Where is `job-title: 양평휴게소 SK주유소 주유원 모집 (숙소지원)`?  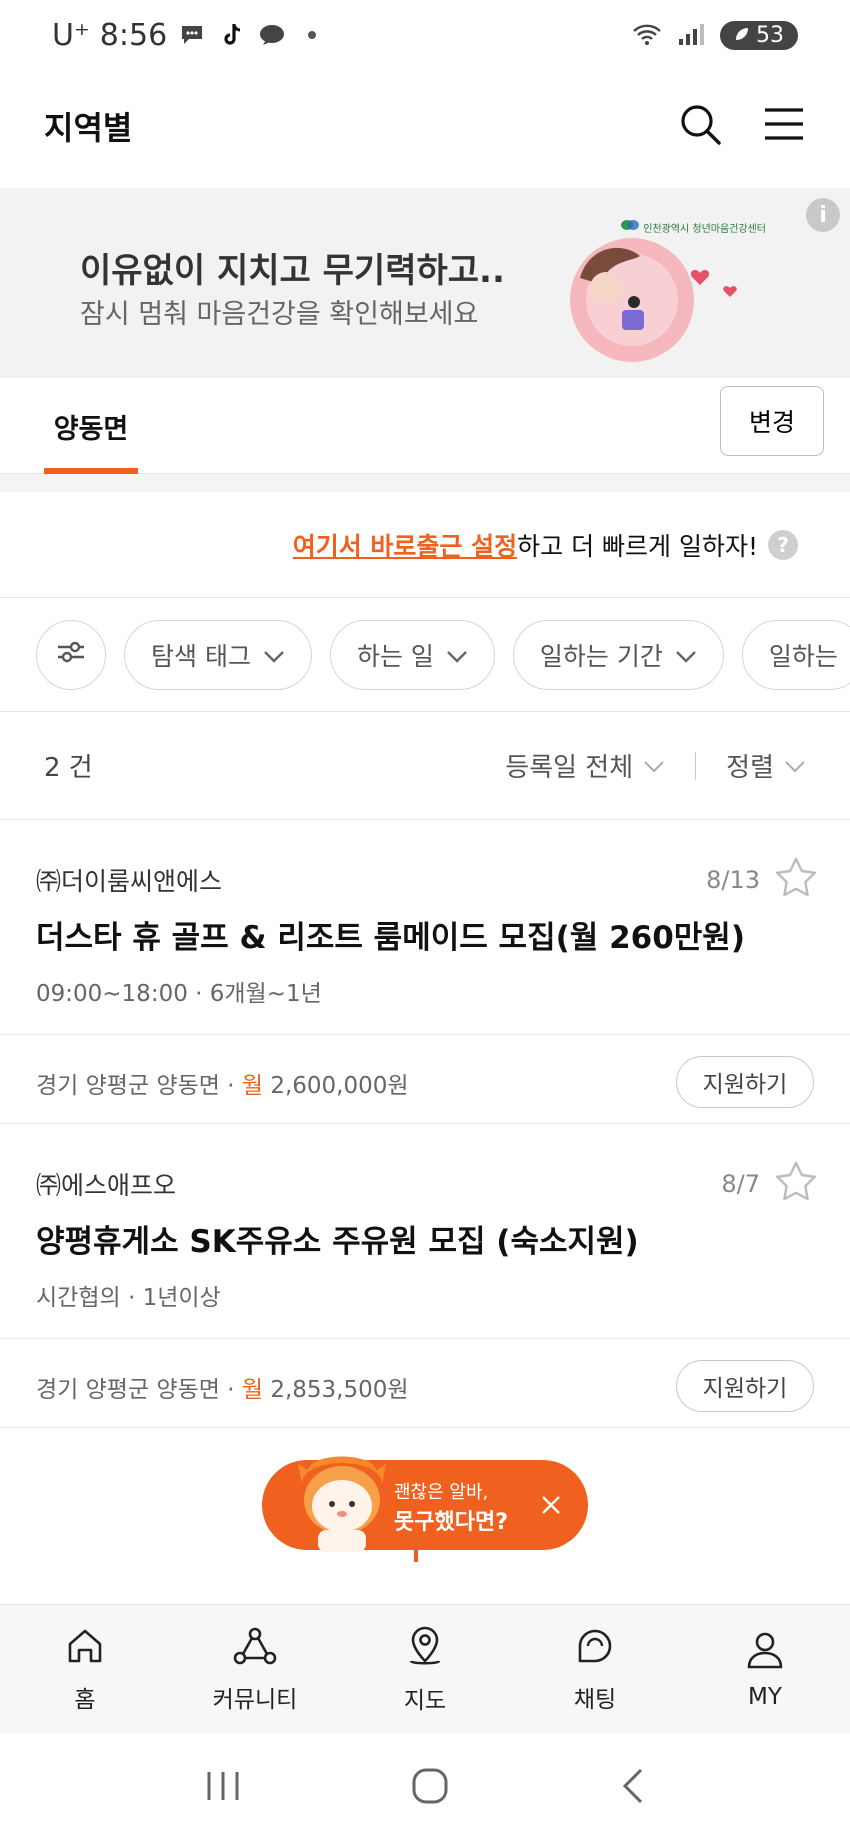 job-title: 양평휴게소 SK주유소 주유원 모집 (숙소지원) is located at coordinates (337, 1242).